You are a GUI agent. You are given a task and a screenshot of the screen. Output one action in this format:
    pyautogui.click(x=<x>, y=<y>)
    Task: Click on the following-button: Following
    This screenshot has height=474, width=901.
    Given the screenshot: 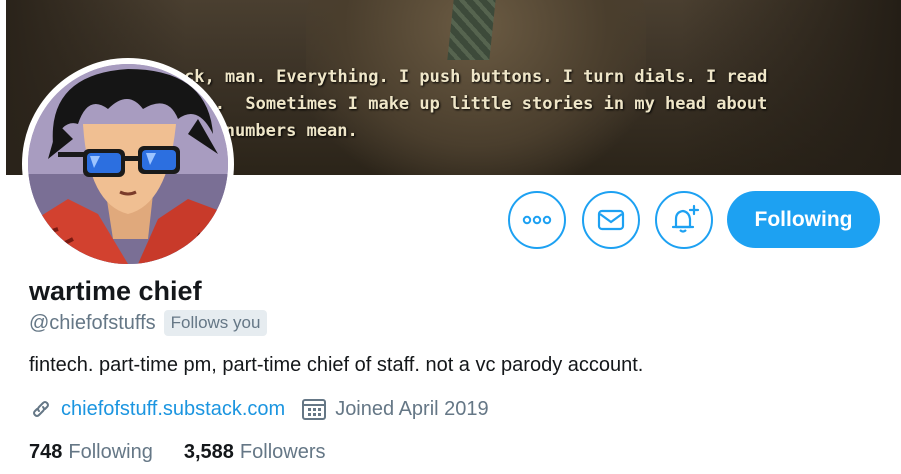 What is the action you would take?
    pyautogui.click(x=803, y=219)
    